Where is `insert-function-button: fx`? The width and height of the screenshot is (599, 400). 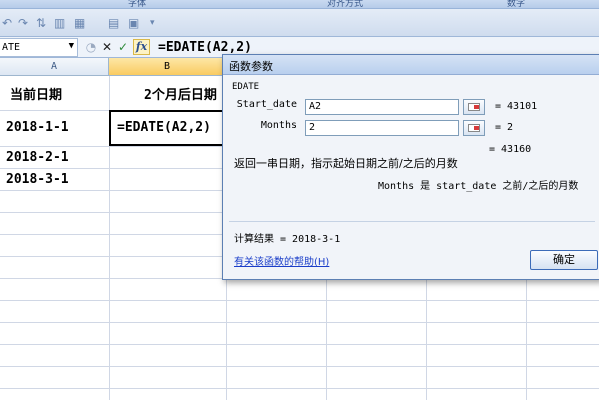
insert-function-button: fx is located at coordinates (141, 47).